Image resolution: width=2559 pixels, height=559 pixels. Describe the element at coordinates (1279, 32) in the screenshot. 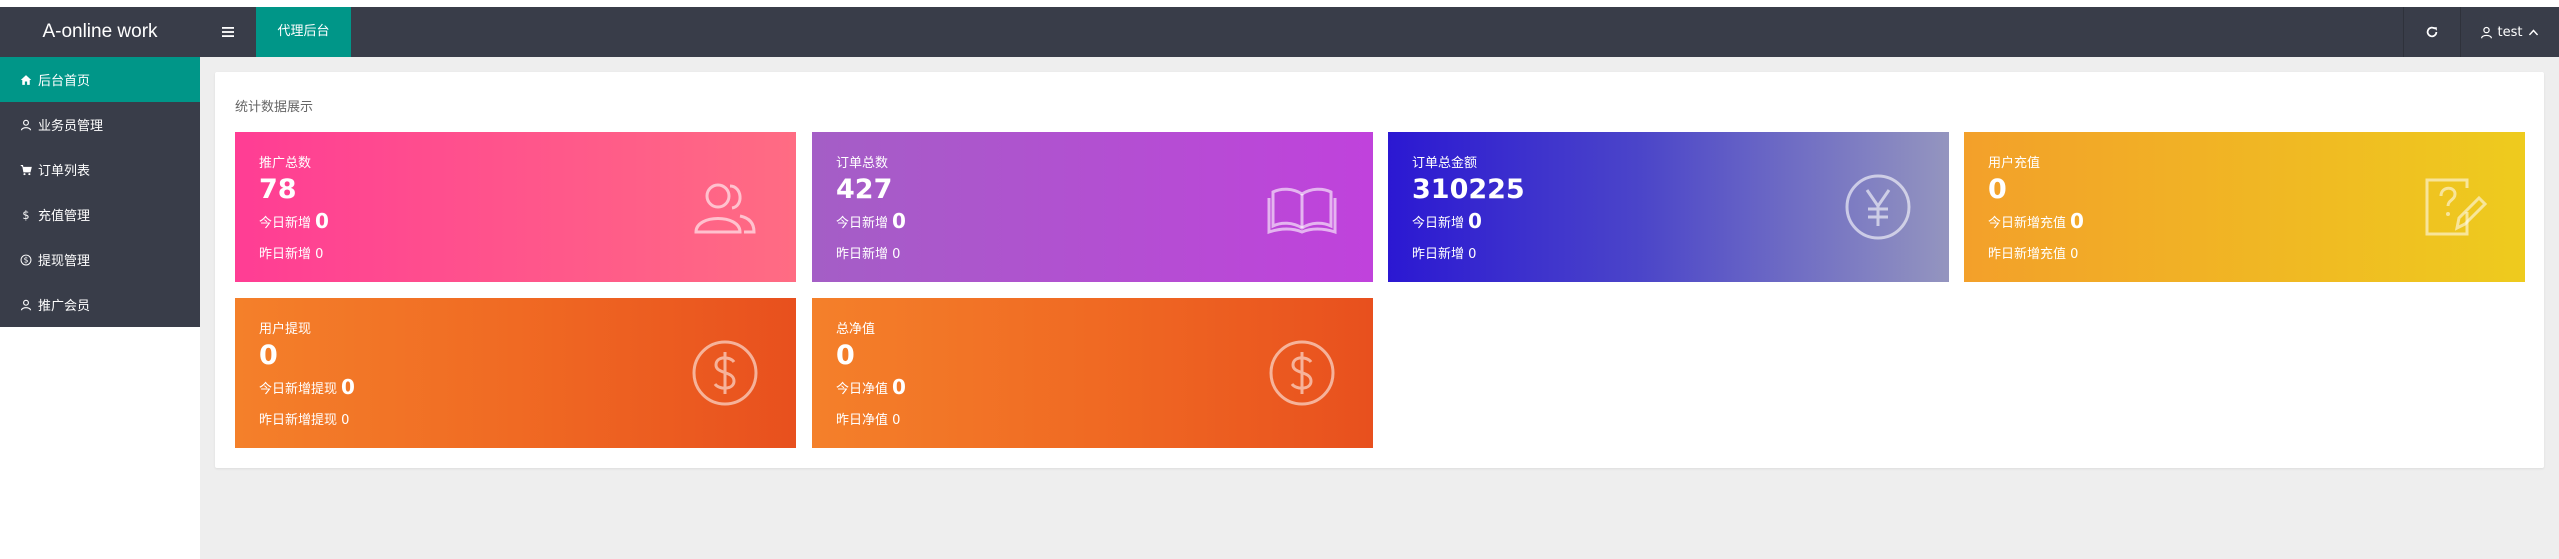

I see `top-header: A-online work 代理后台 test` at that location.